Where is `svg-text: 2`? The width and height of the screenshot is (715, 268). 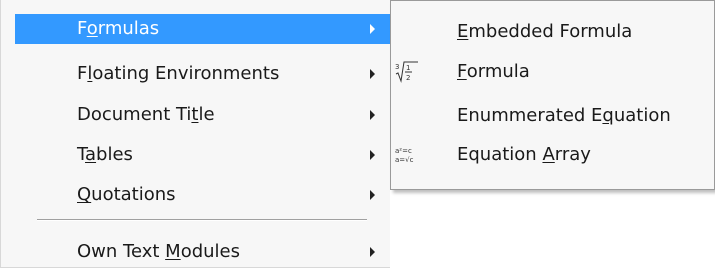
svg-text: 2 is located at coordinates (408, 78).